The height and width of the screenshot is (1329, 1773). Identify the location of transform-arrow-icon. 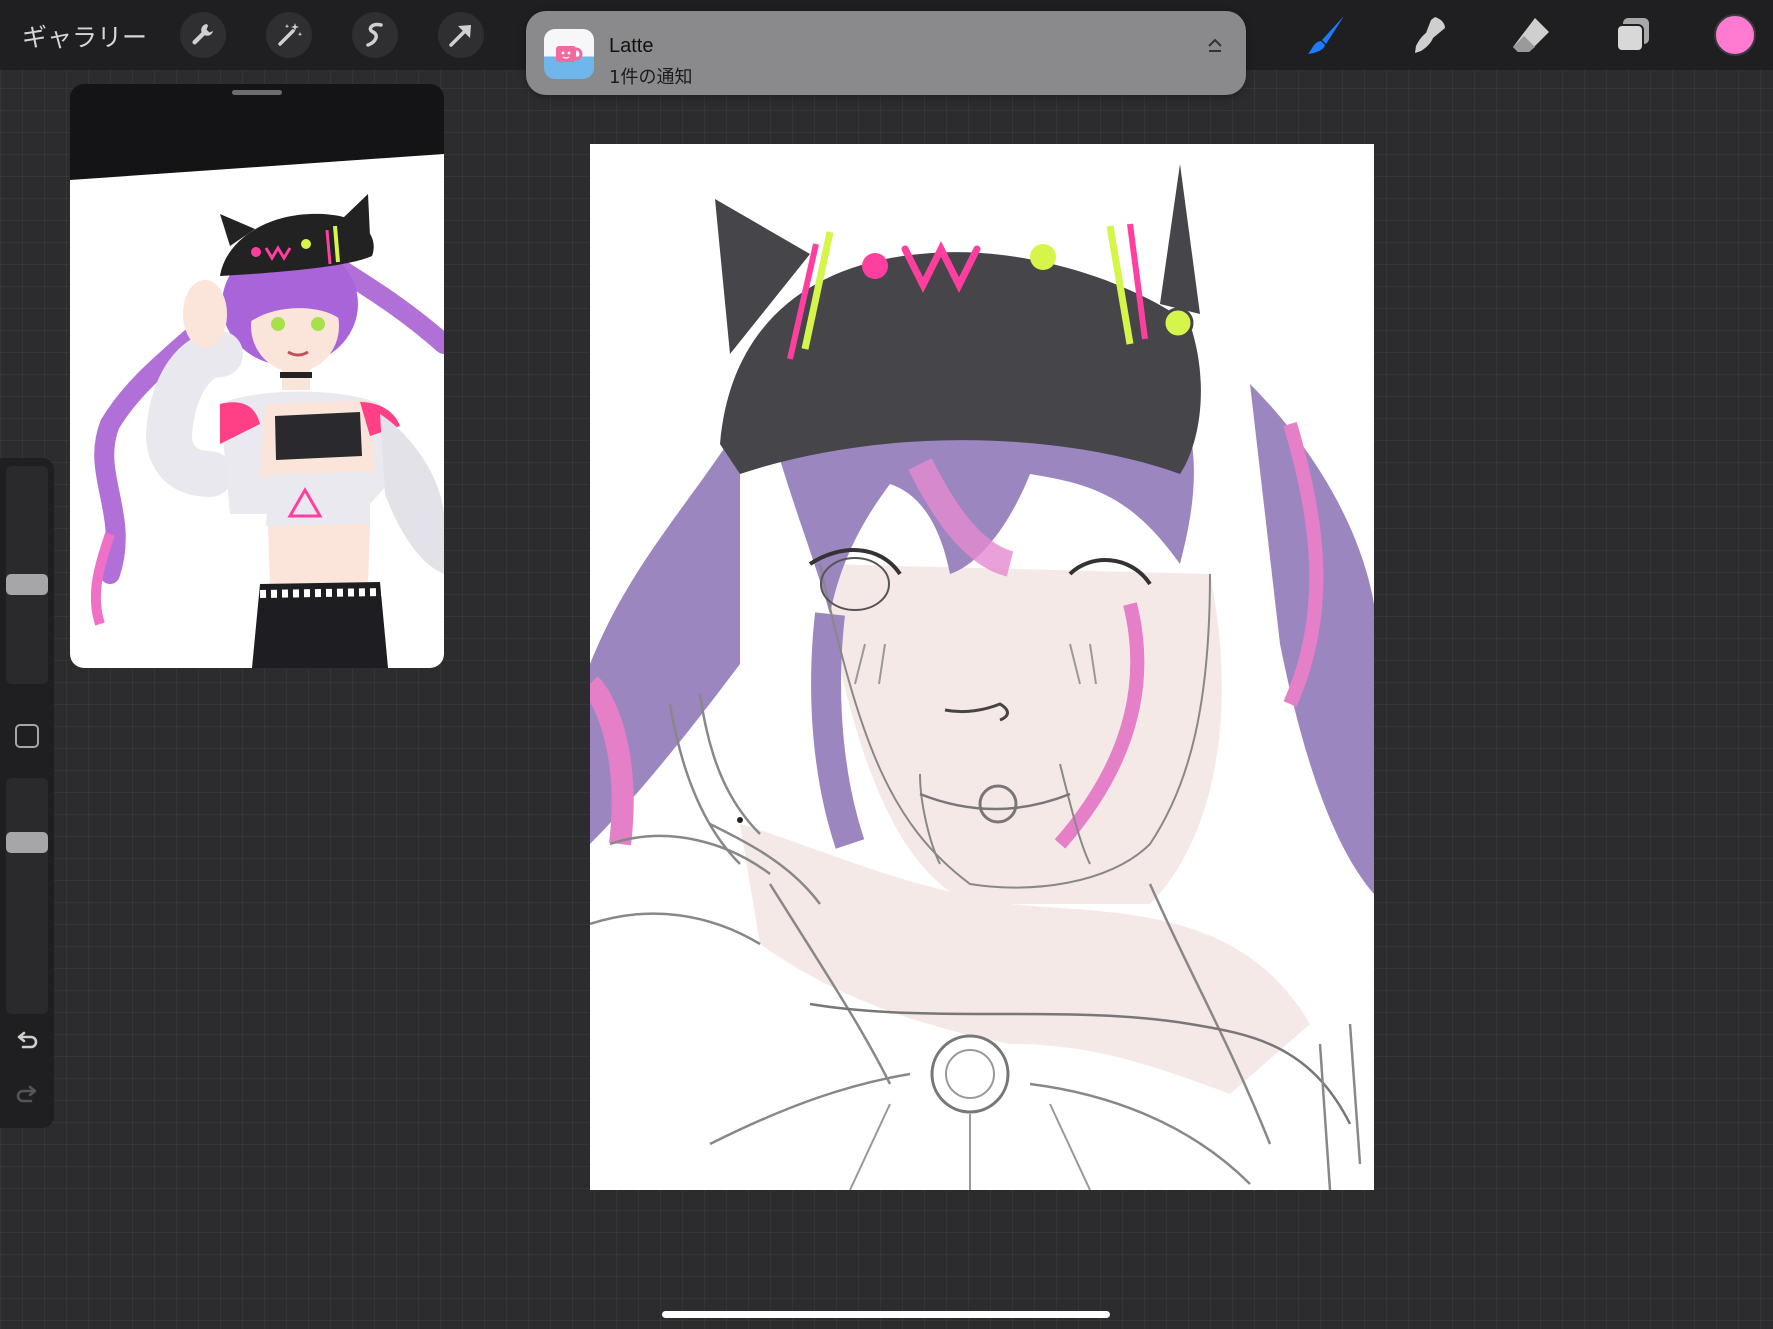
(460, 36).